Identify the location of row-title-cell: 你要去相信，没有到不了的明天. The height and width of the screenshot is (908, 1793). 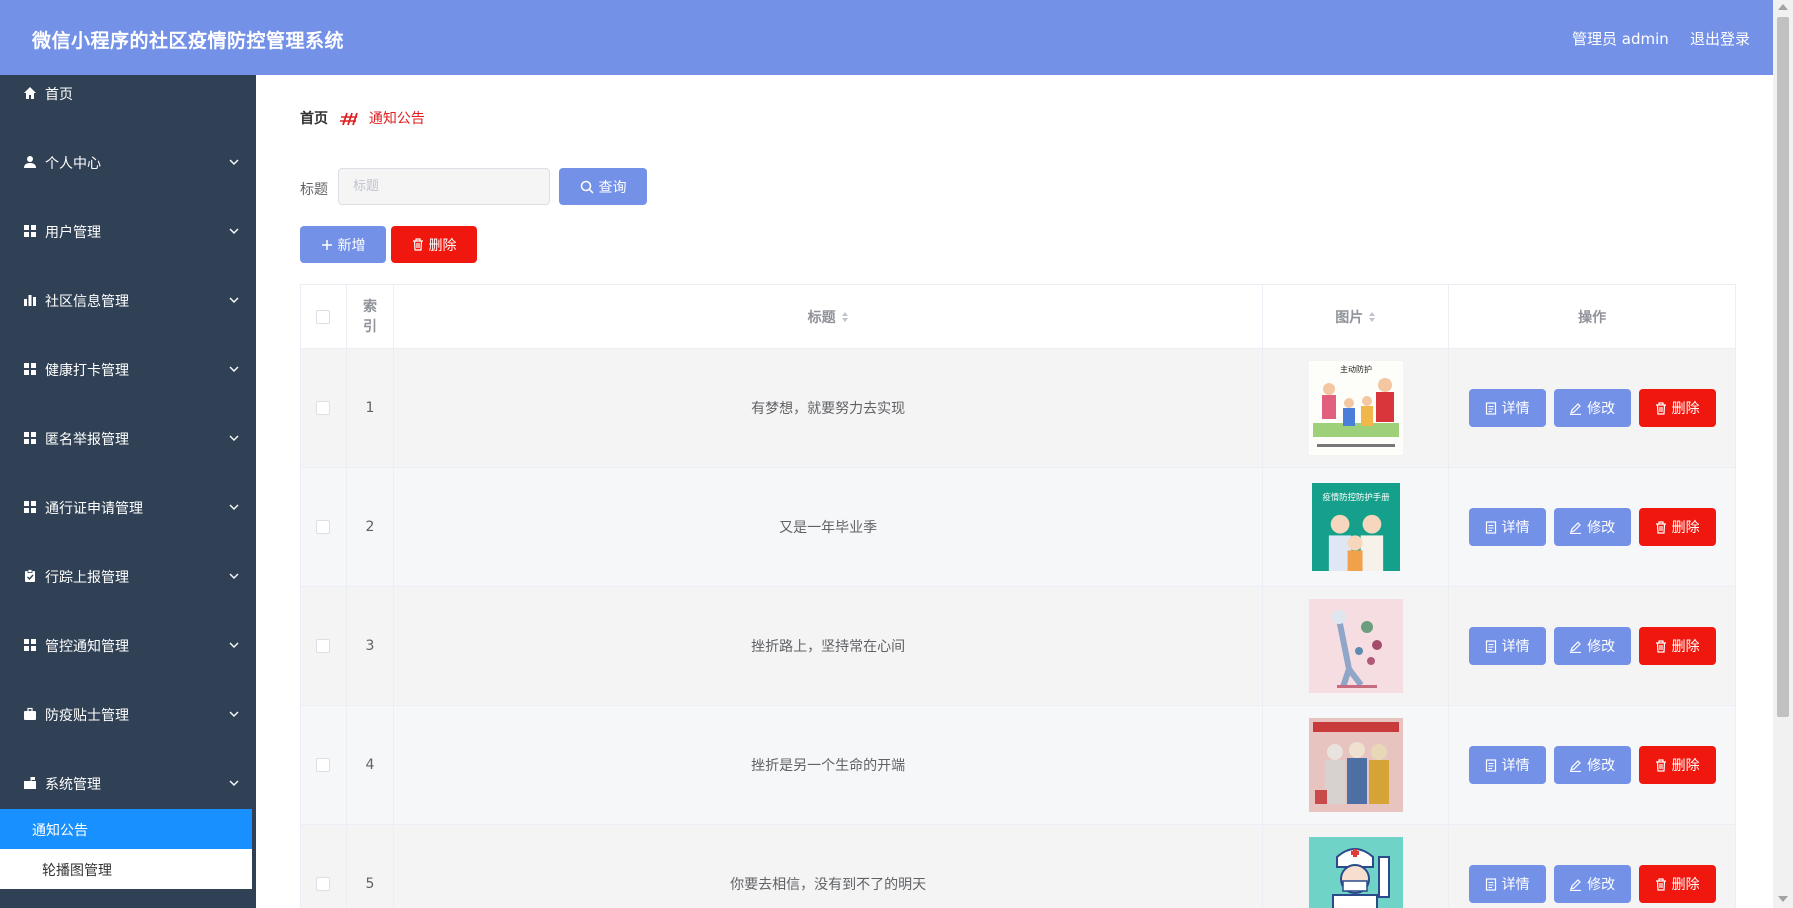
(829, 866).